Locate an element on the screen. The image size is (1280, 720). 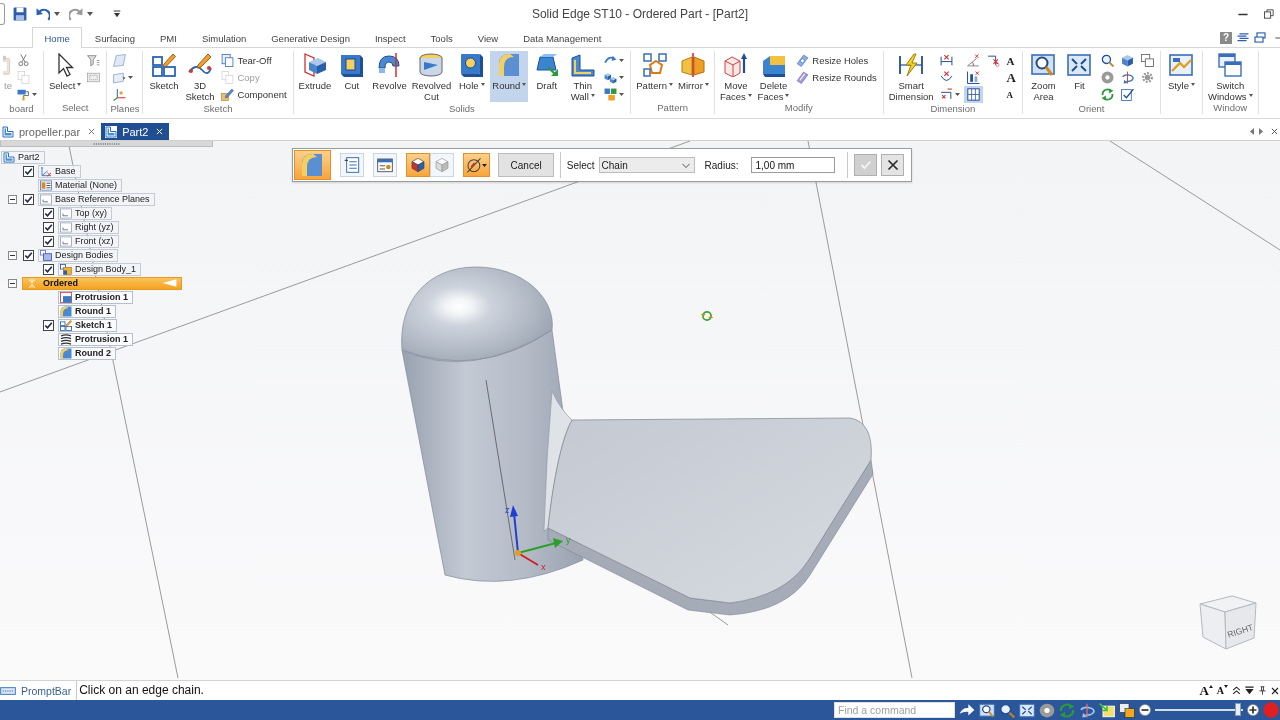
tree-item: Round 1 is located at coordinates (87, 311).